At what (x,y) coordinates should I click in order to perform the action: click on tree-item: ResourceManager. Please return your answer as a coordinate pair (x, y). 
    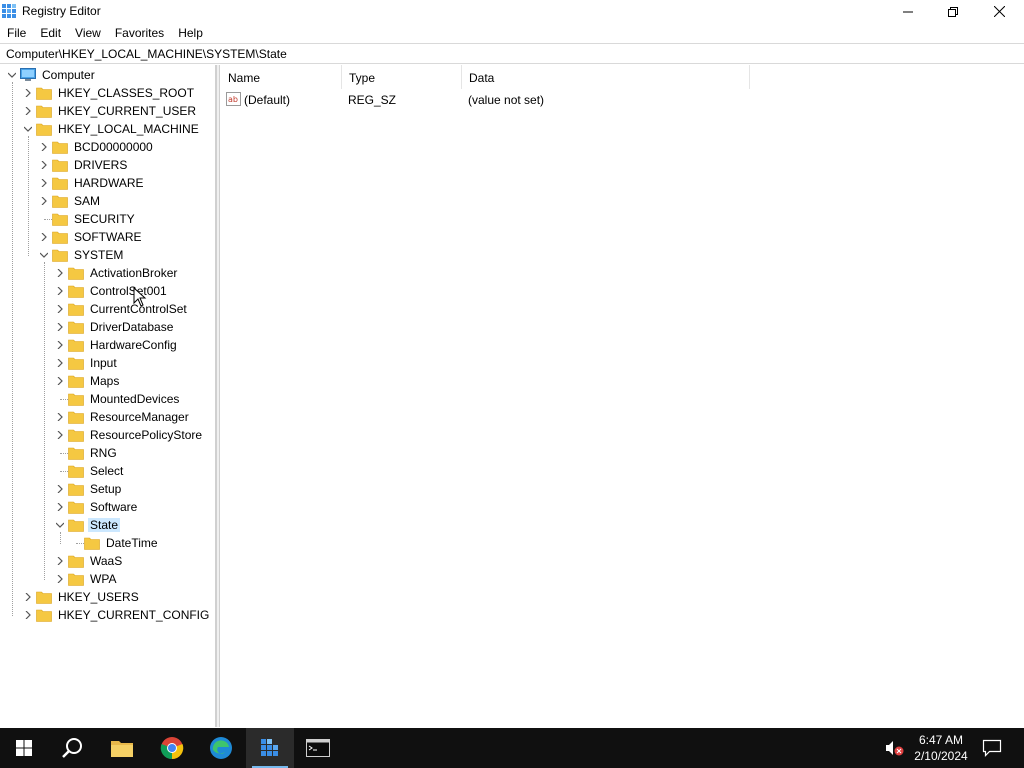
    Looking at the image, I should click on (107, 417).